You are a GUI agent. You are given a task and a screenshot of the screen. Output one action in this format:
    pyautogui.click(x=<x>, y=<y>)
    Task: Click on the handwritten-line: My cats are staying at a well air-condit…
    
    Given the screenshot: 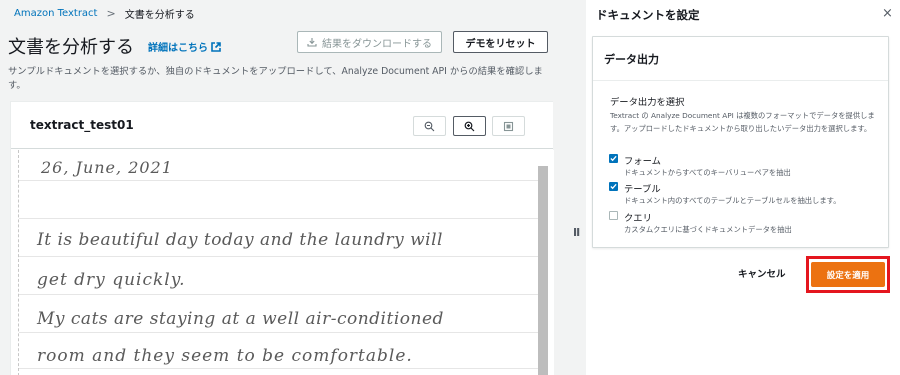 What is the action you would take?
    pyautogui.click(x=240, y=319)
    